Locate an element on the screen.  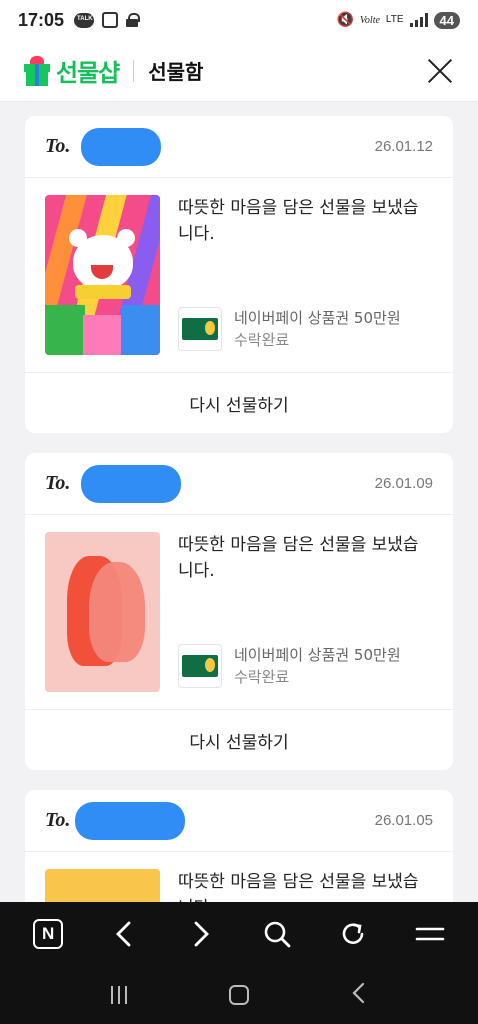
signal-icon is located at coordinates (418, 20).